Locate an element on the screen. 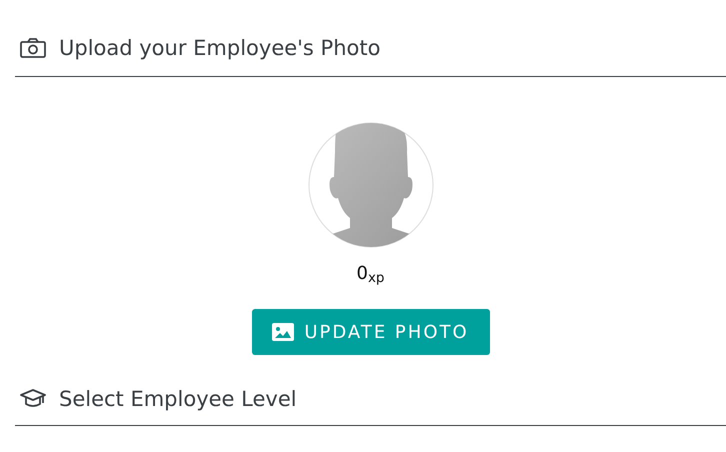 This screenshot has width=726, height=452. section-title: Upload your Employee's Photo is located at coordinates (219, 48).